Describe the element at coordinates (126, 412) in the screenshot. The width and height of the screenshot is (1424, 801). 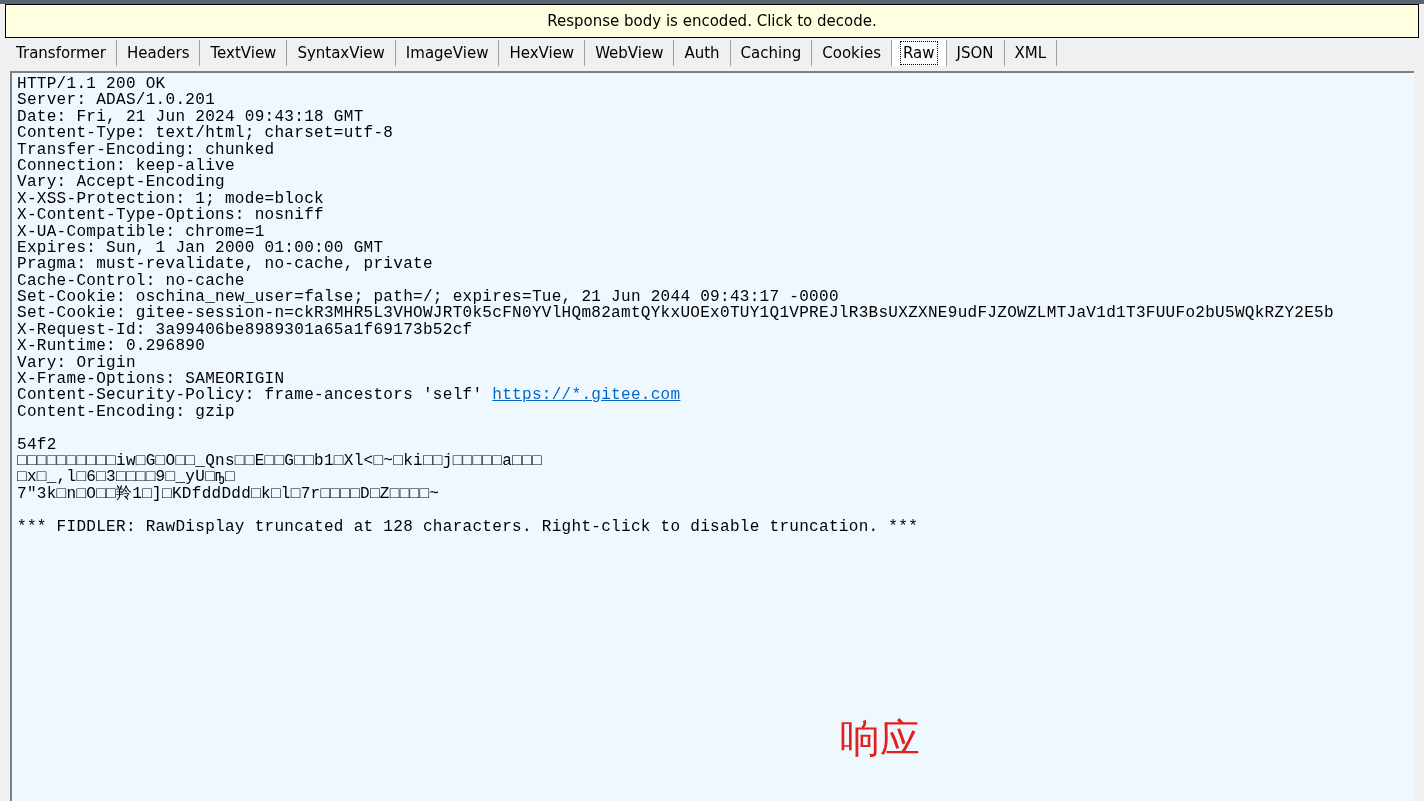
I see `response-line: Content-Encoding: gzip` at that location.